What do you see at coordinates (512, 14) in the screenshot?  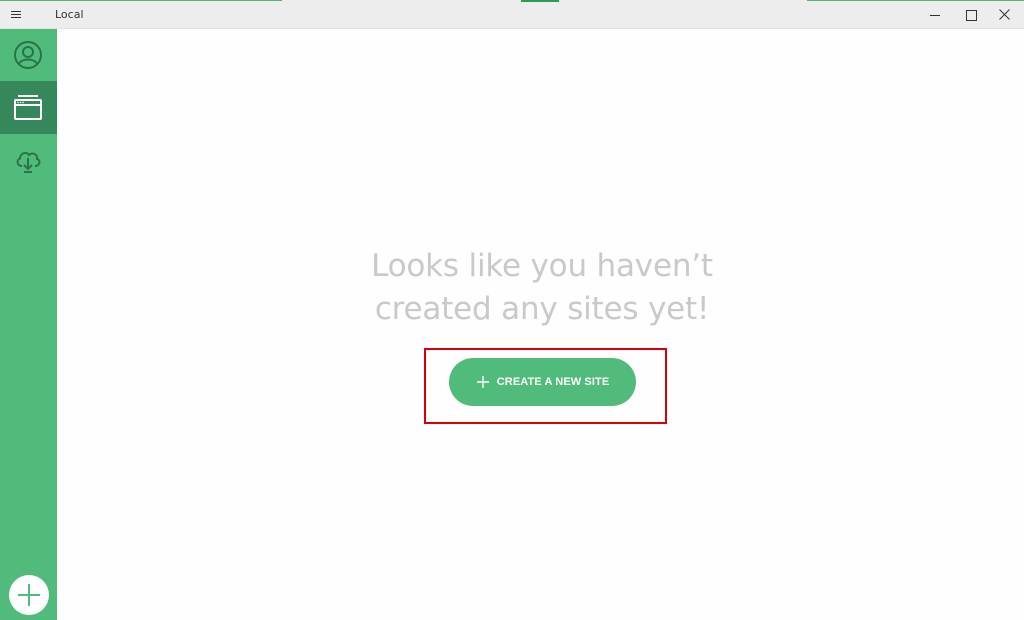 I see `title-bar: Local` at bounding box center [512, 14].